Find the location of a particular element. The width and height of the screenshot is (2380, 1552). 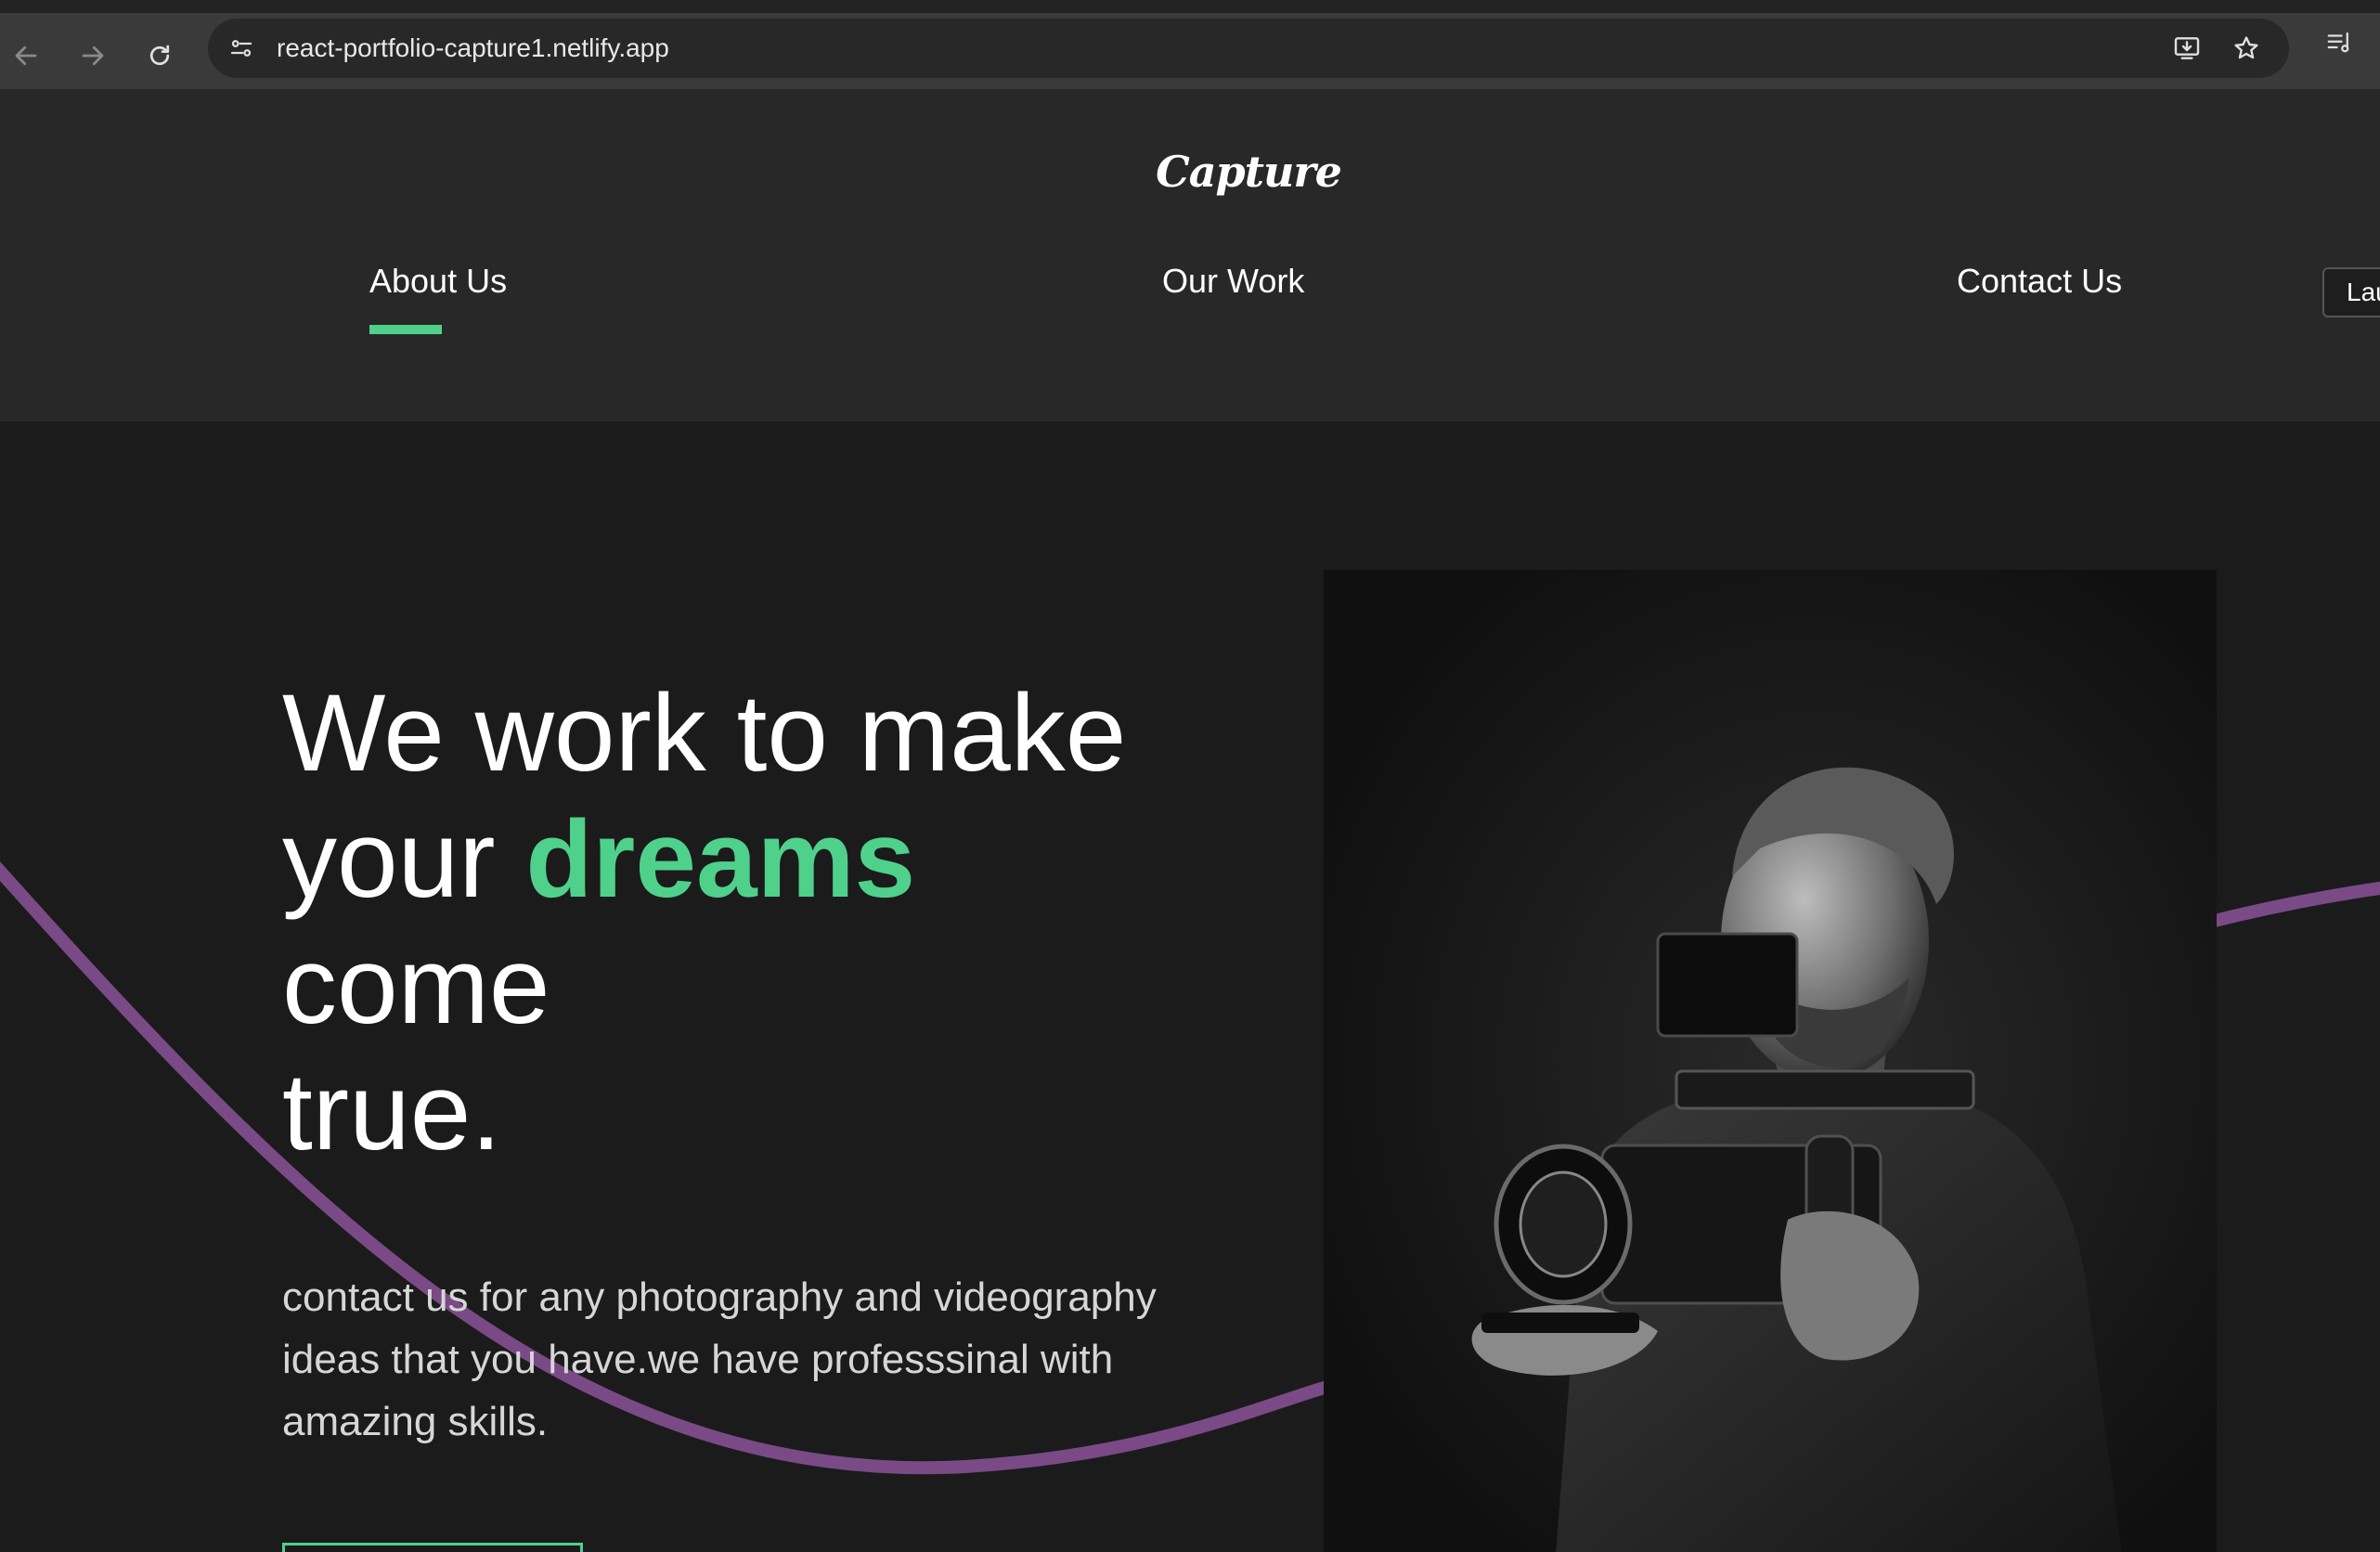

site-settings-button is located at coordinates (242, 48).